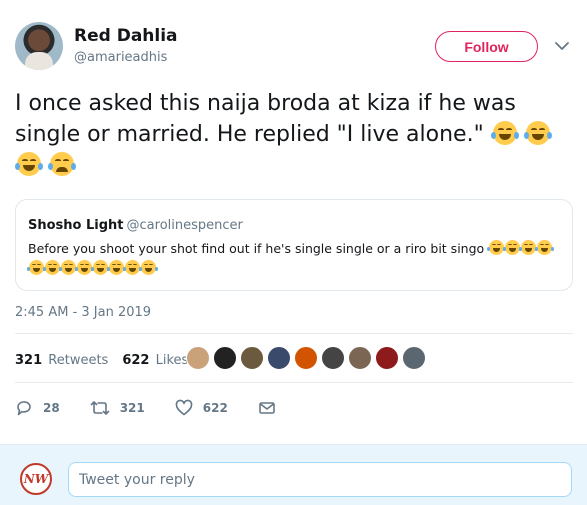 Image resolution: width=587 pixels, height=505 pixels. Describe the element at coordinates (83, 312) in the screenshot. I see `tweet-timestamp: 2:45 AM - 3 Jan 2019` at that location.